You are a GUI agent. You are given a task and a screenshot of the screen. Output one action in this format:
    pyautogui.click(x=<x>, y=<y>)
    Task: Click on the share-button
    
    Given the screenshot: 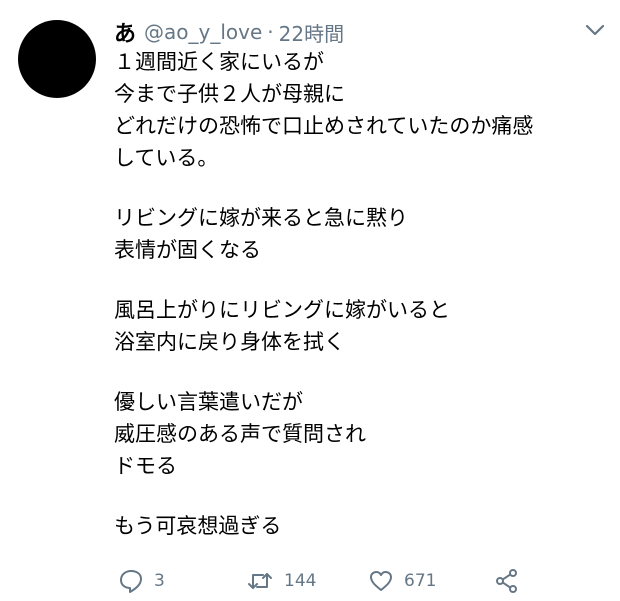 What is the action you would take?
    pyautogui.click(x=507, y=581)
    